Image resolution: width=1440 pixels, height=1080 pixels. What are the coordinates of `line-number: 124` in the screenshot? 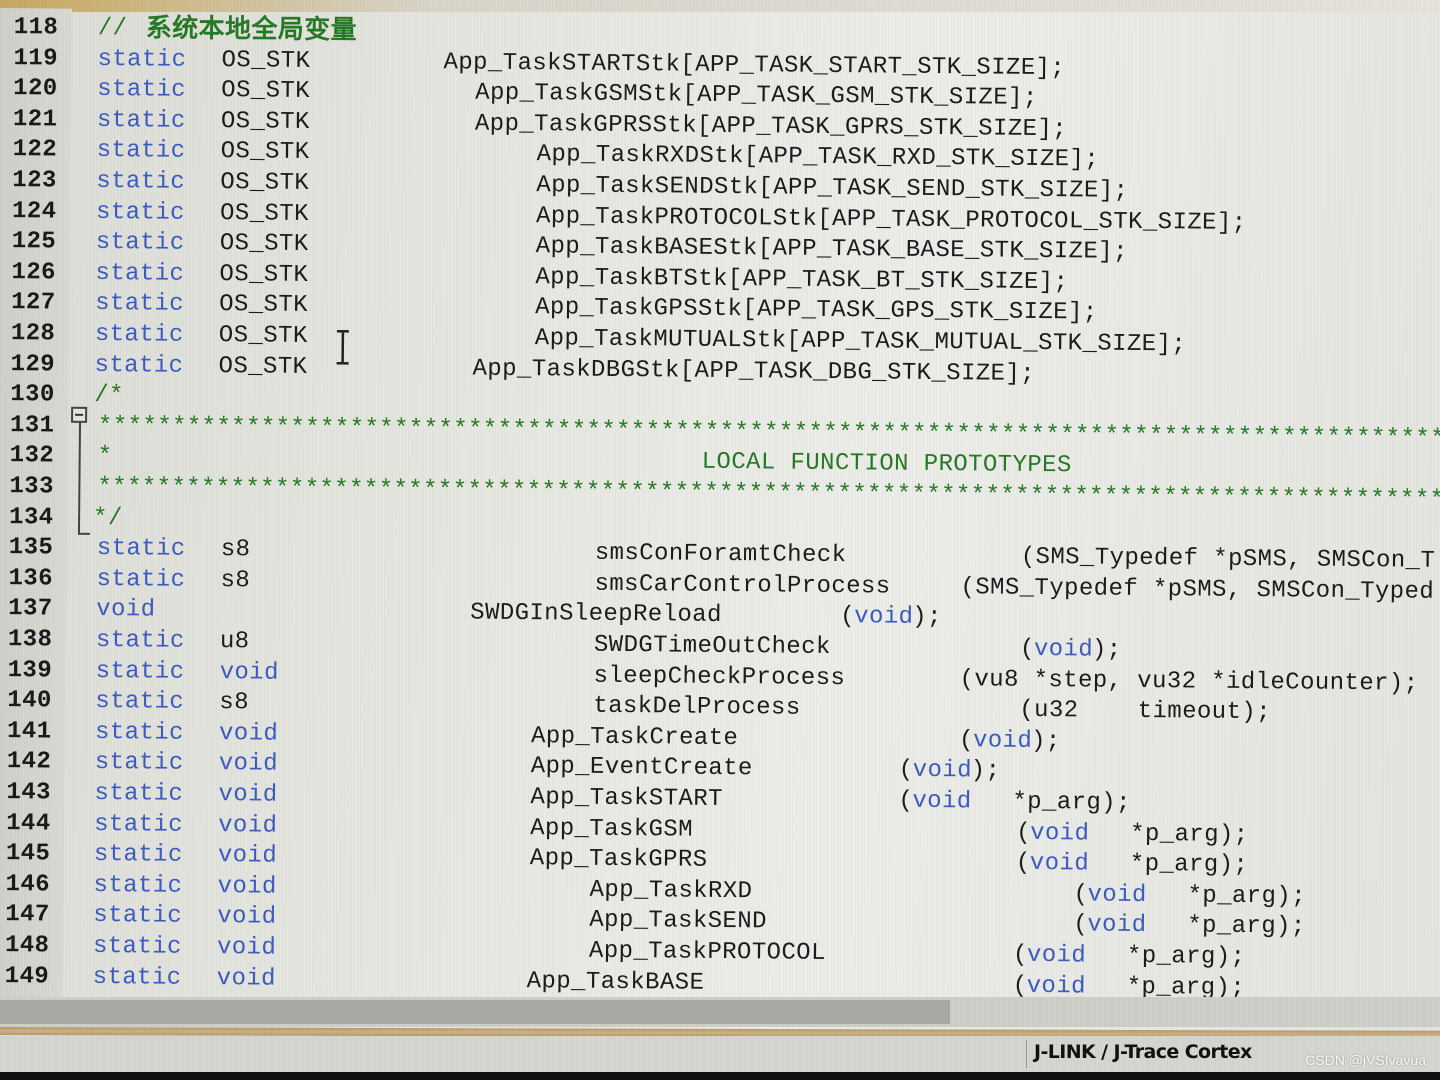 It's located at (42, 212).